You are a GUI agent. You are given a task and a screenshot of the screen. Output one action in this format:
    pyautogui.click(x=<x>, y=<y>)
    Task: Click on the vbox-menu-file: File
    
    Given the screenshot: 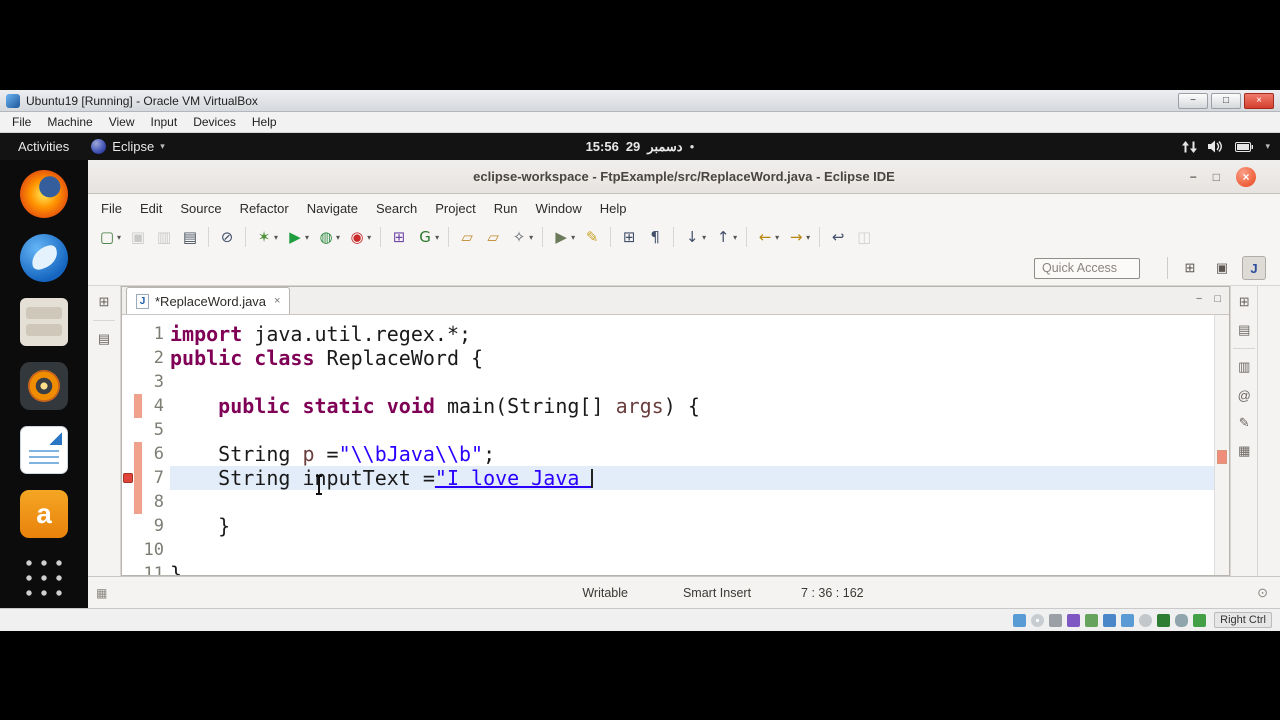 What is the action you would take?
    pyautogui.click(x=21, y=122)
    